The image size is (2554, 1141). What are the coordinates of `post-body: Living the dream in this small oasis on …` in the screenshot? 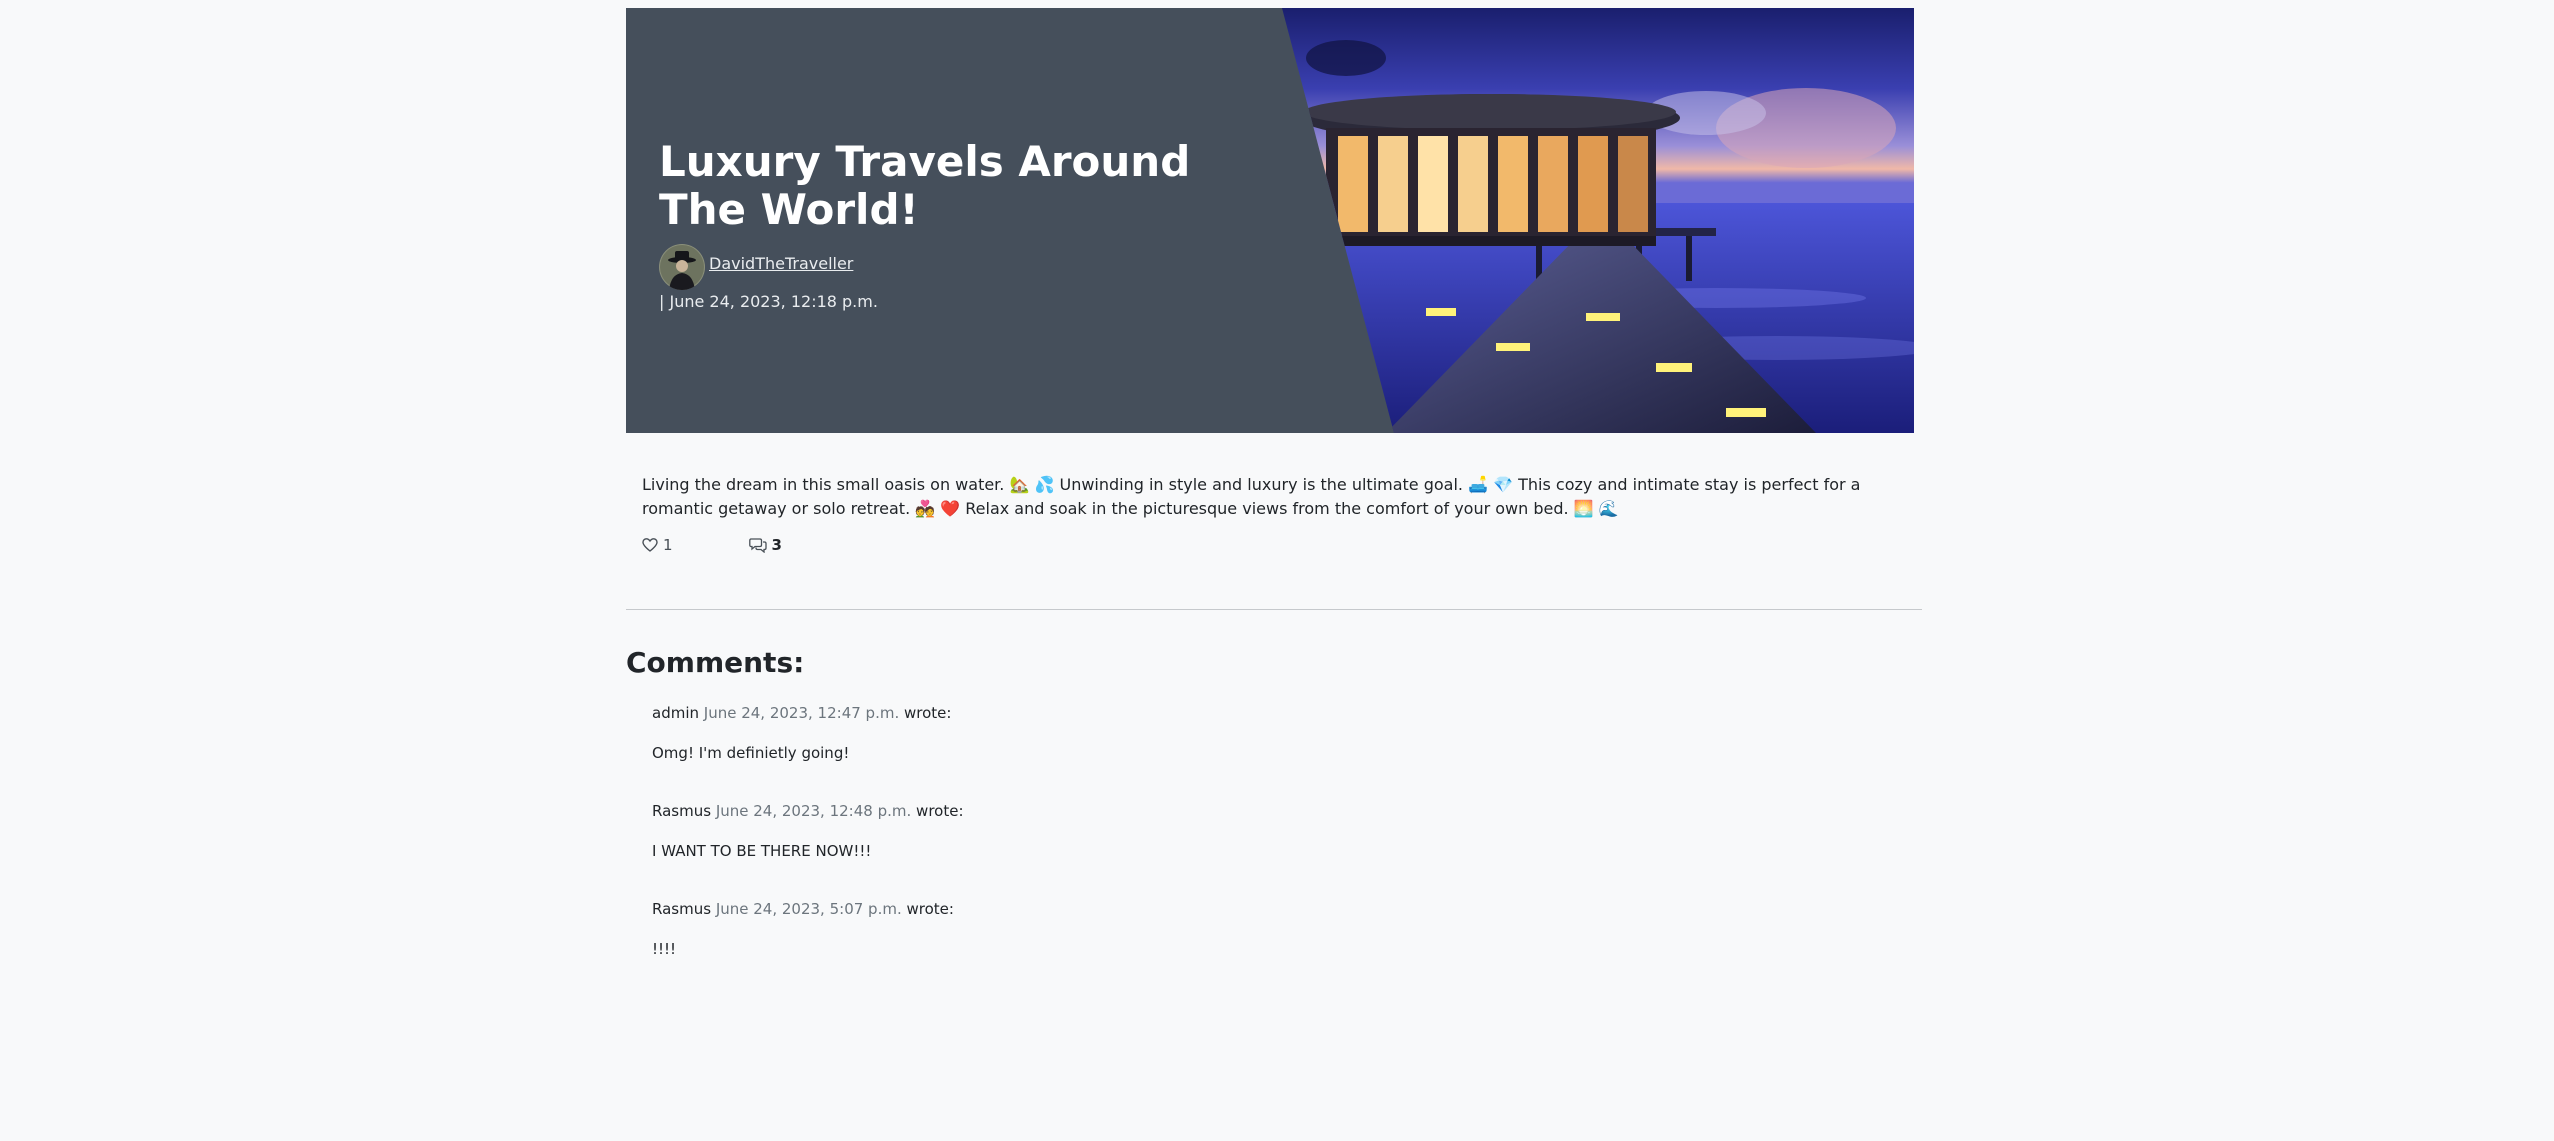 It's located at (1270, 513).